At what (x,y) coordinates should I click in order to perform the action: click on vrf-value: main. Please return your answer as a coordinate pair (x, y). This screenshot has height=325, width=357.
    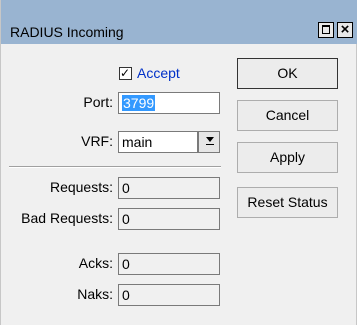
    Looking at the image, I should click on (137, 142).